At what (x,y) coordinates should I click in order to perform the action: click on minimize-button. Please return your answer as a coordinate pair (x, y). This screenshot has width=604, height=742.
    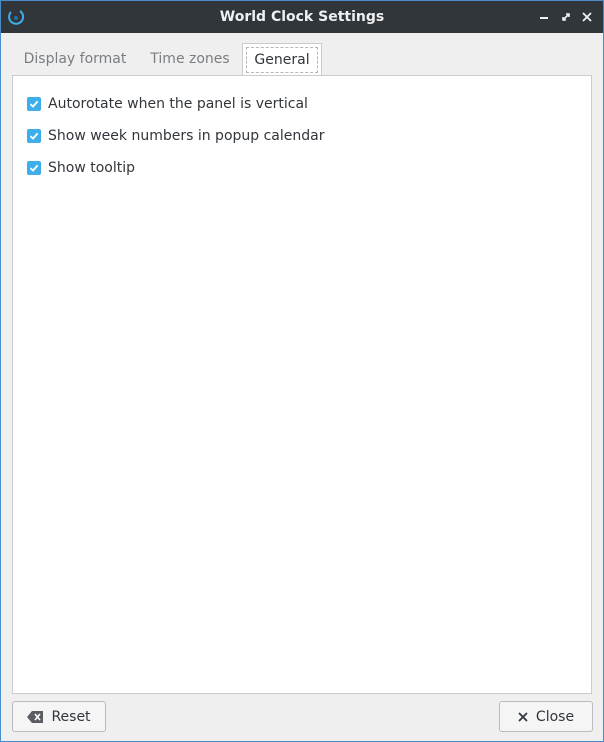
    Looking at the image, I should click on (544, 17).